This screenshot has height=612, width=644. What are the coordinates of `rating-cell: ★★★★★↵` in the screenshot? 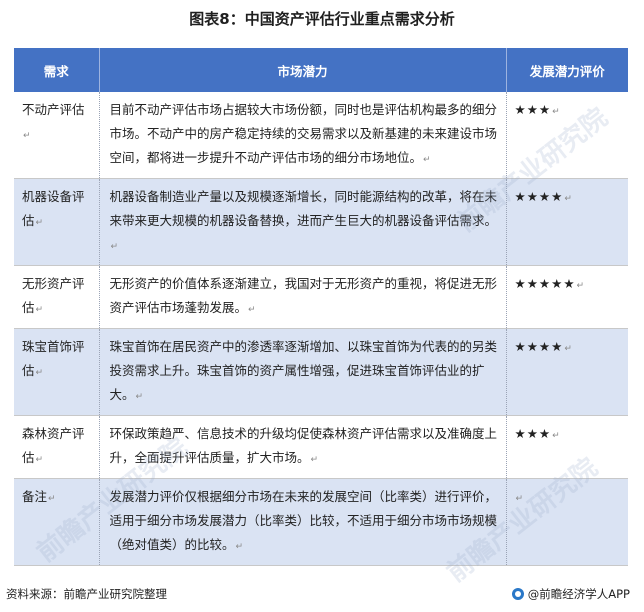 It's located at (567, 297).